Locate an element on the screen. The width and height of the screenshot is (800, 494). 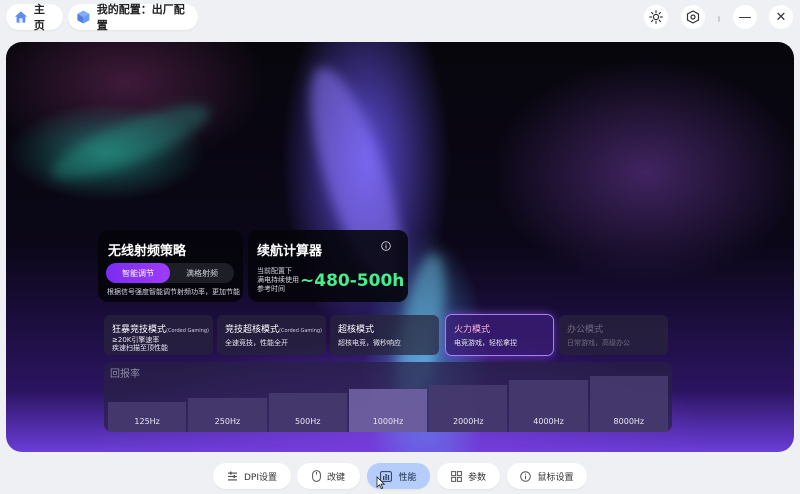
nav-label: 参数 is located at coordinates (476, 477).